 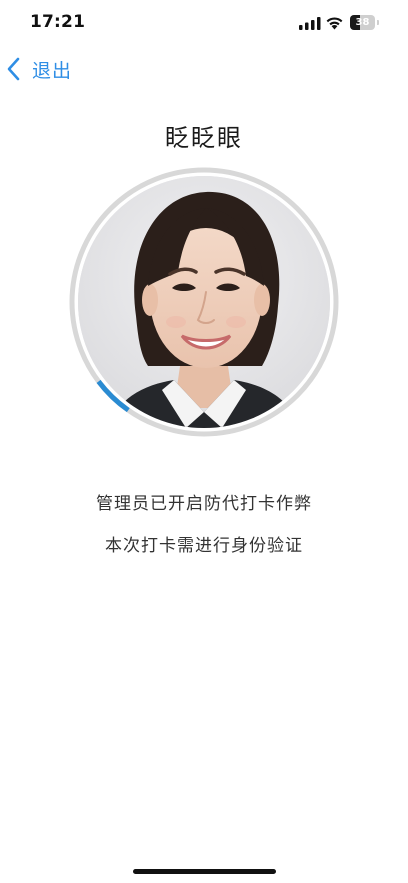 I want to click on home-indicator, so click(x=204, y=871).